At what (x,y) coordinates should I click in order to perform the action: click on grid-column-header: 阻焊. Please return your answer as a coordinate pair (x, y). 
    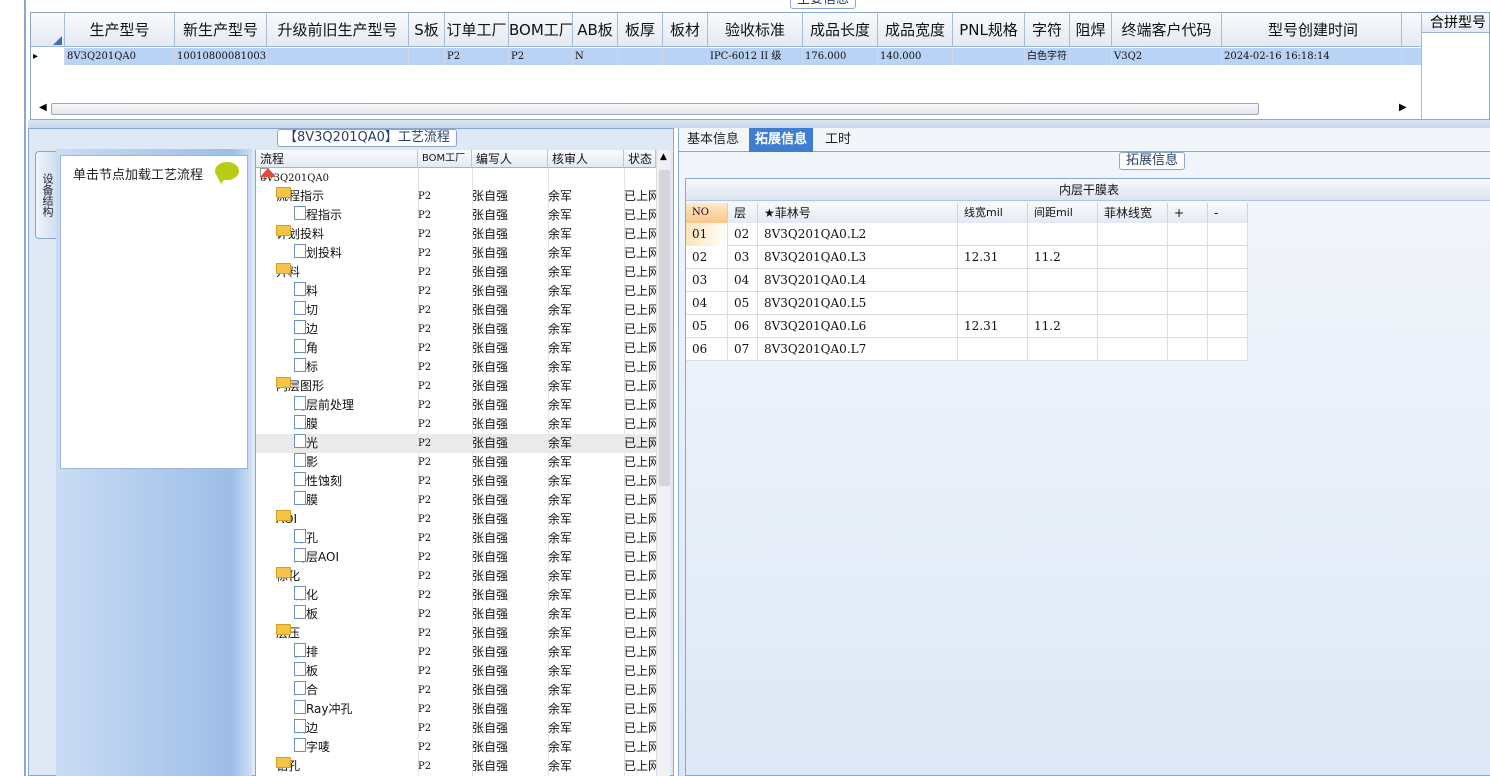
    Looking at the image, I should click on (1091, 30).